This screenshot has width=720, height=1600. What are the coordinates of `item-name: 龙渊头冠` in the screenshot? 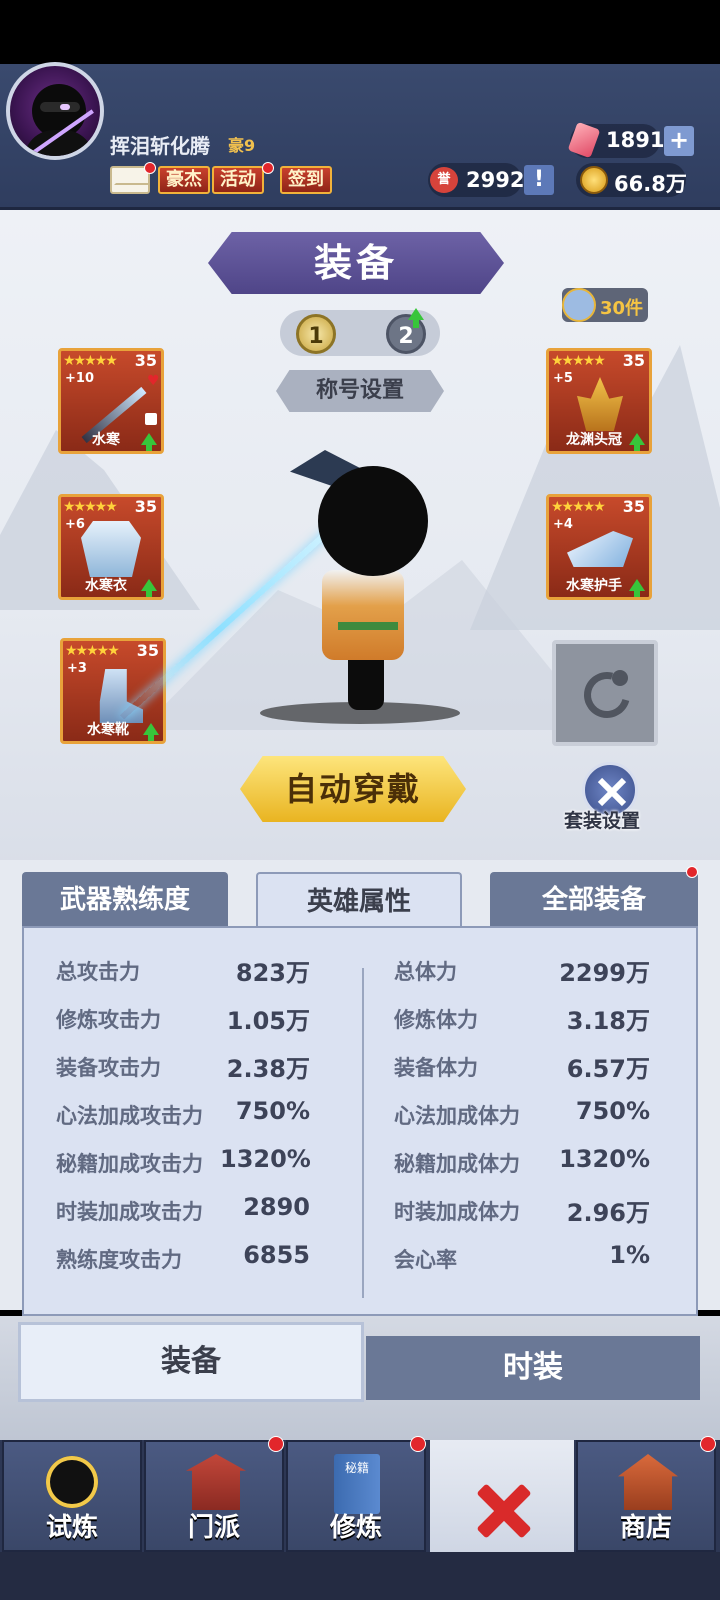 It's located at (594, 440).